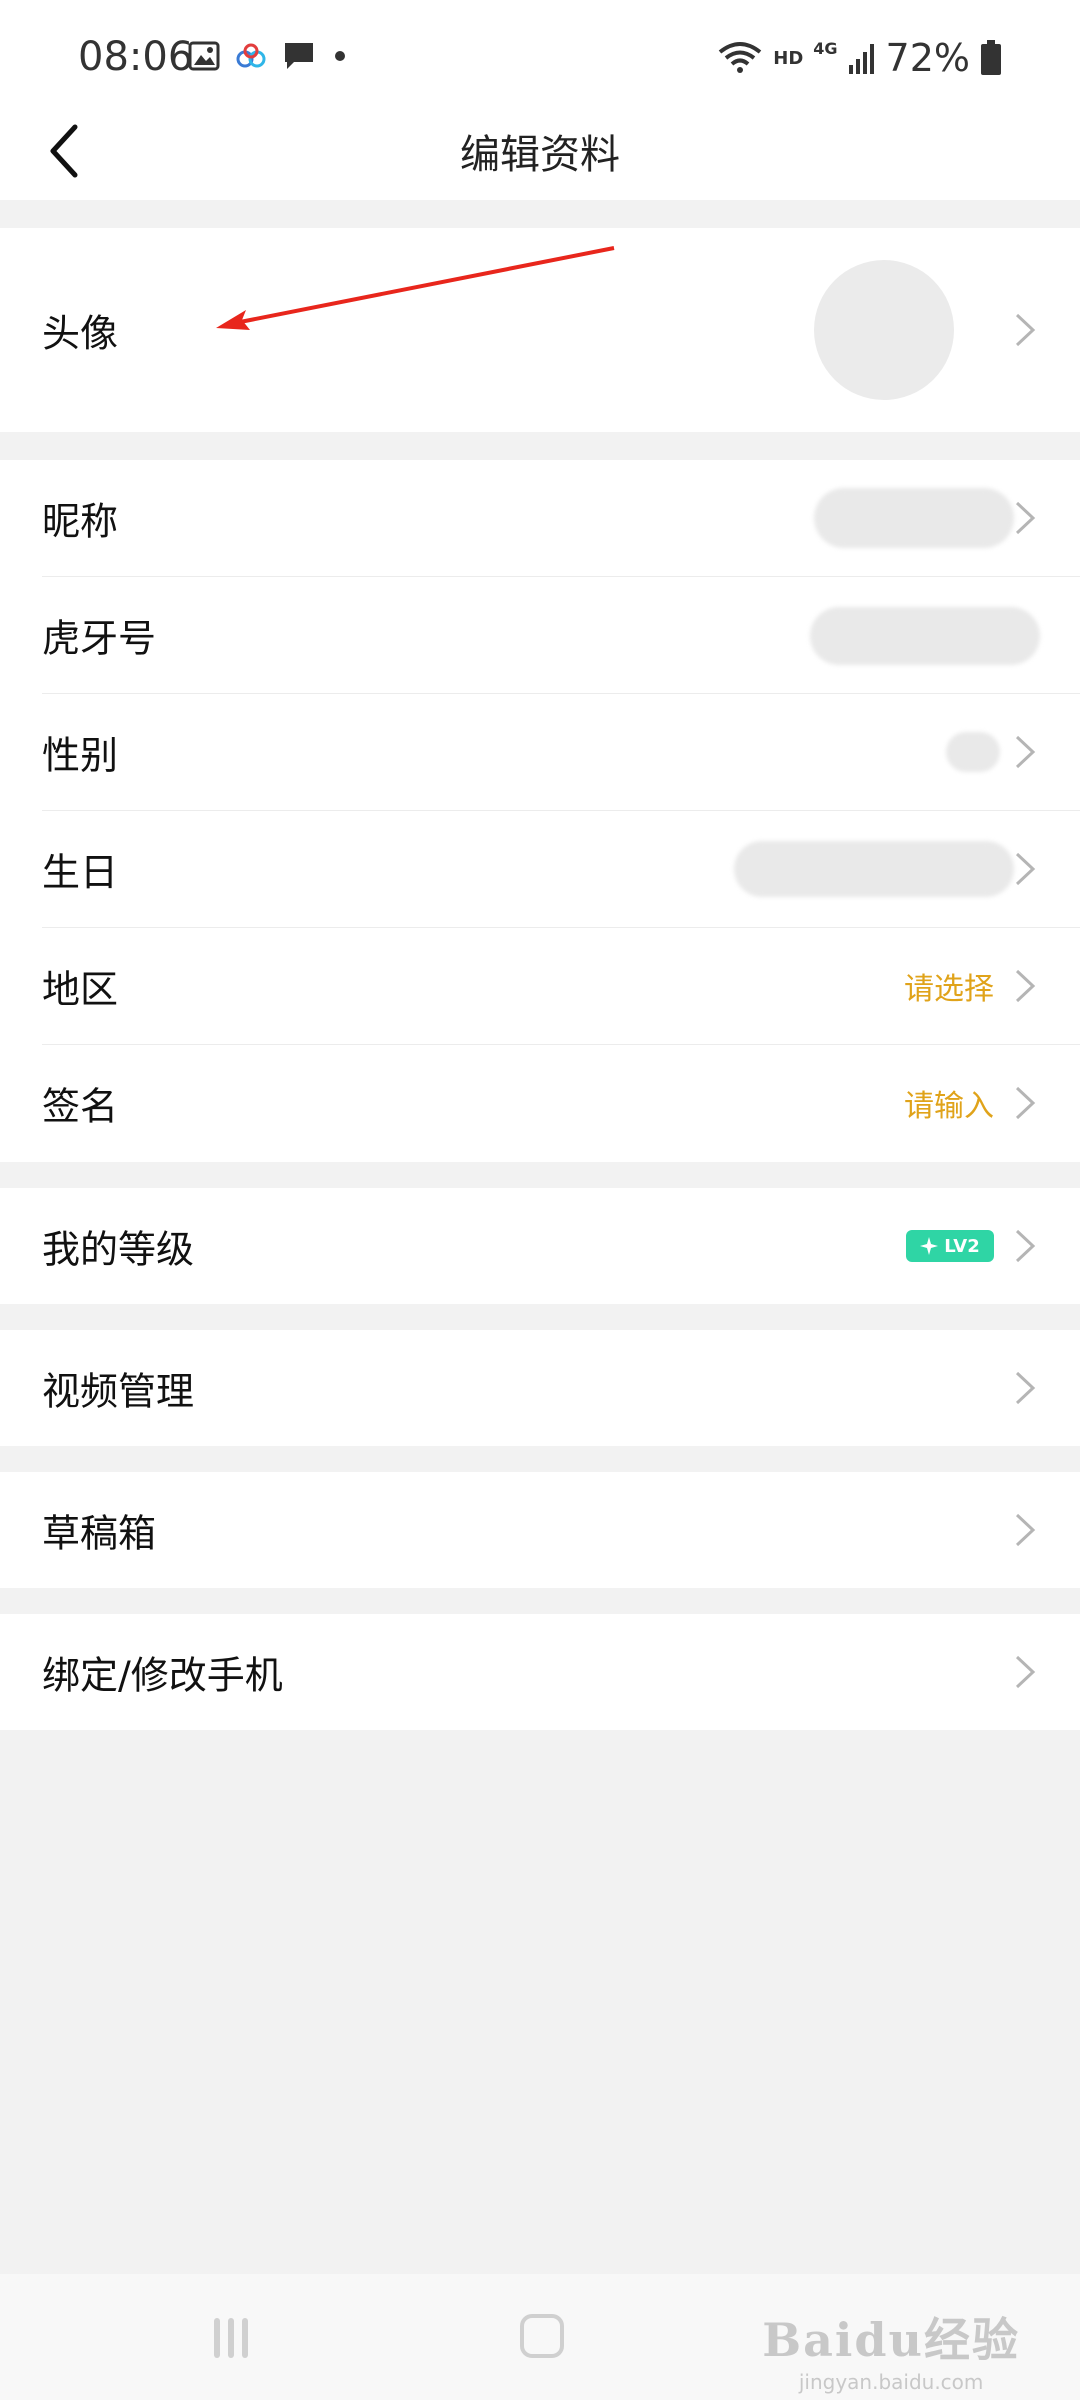  I want to click on watermark-sub: jingyan.baidu.com, so click(891, 2382).